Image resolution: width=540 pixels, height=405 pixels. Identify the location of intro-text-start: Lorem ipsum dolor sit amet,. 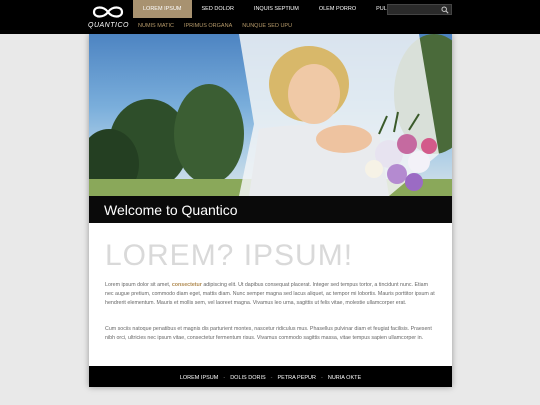
(138, 285).